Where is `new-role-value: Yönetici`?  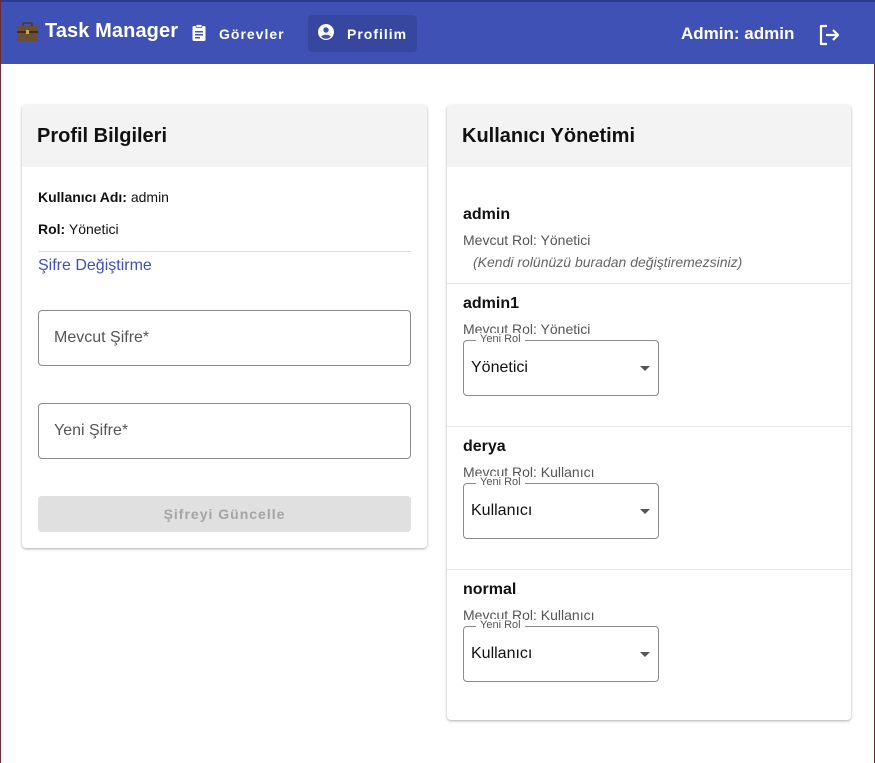
new-role-value: Yönetici is located at coordinates (499, 367).